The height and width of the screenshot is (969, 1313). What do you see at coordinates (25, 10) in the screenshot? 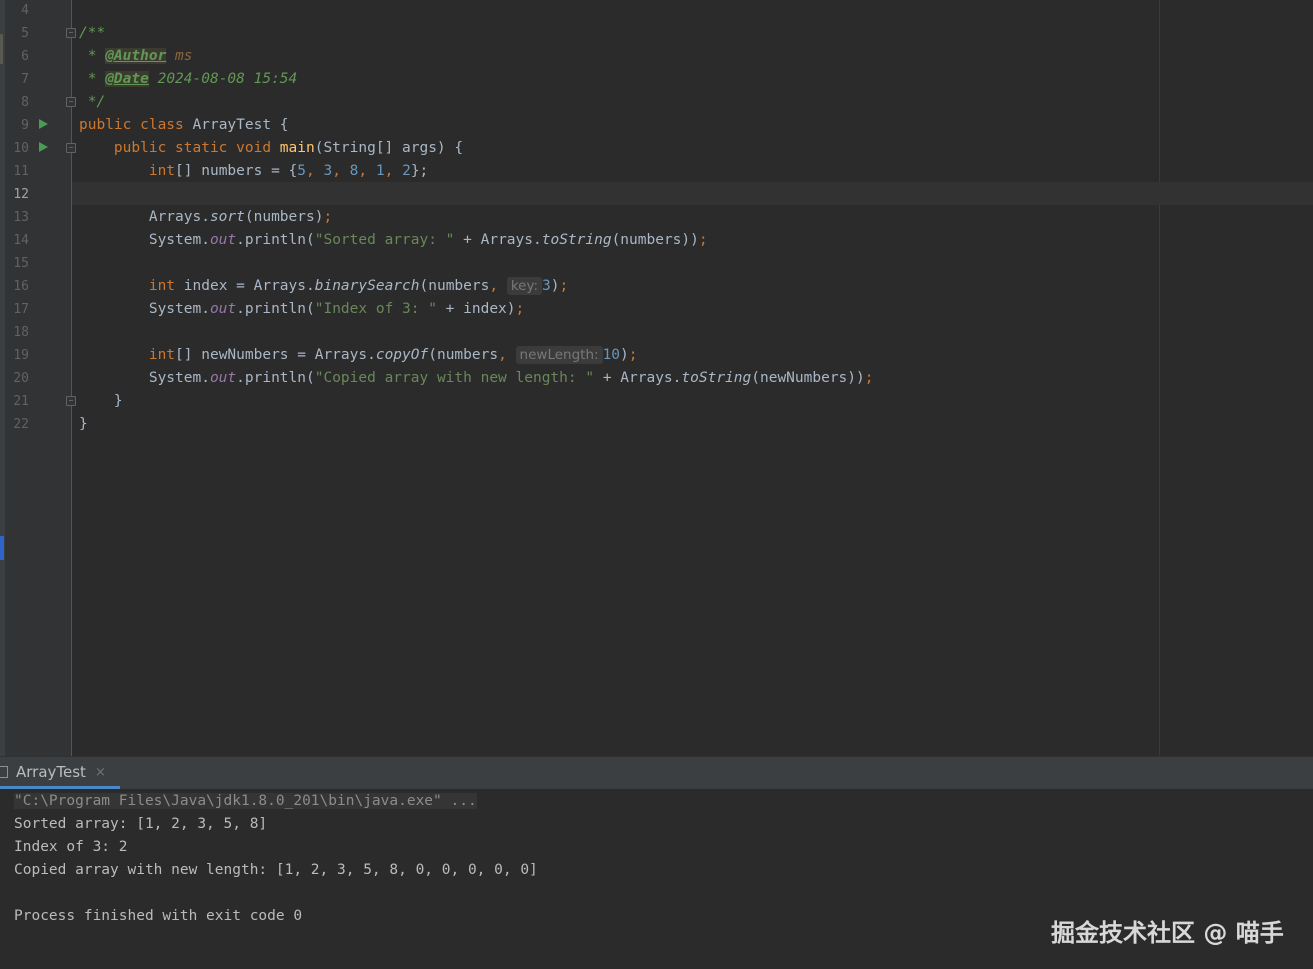
I see `line-number: 4` at bounding box center [25, 10].